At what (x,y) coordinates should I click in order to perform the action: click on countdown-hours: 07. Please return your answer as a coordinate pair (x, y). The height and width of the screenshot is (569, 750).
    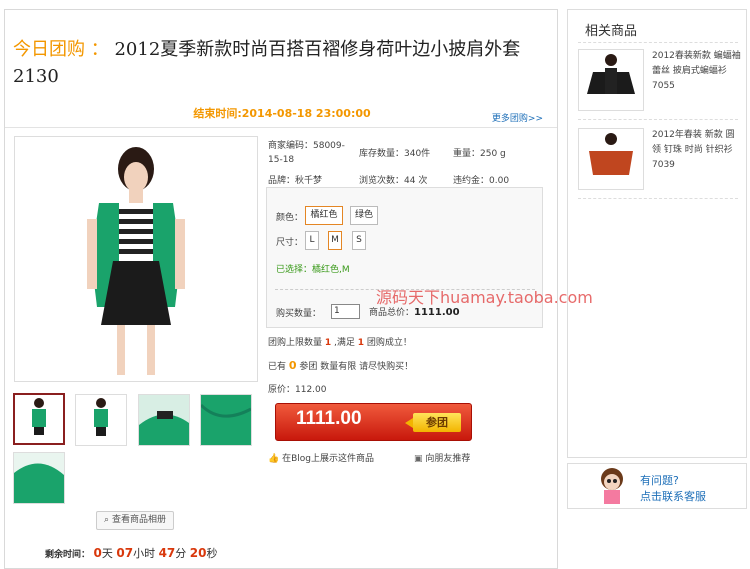
    Looking at the image, I should click on (125, 553).